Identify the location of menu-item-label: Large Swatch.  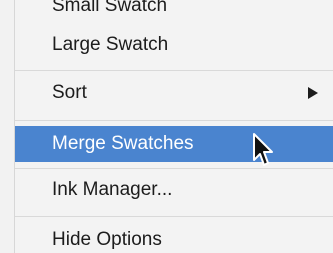
(110, 44).